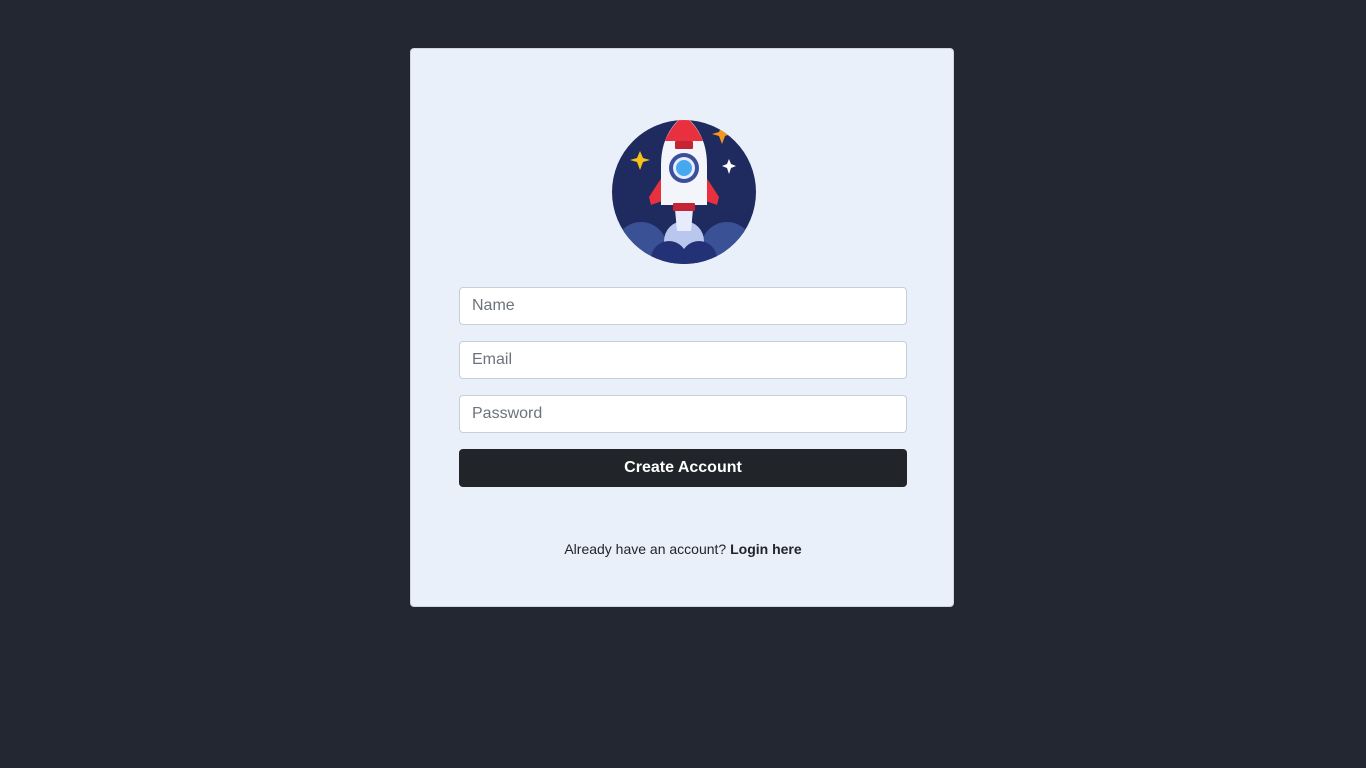 This screenshot has width=1366, height=768. What do you see at coordinates (647, 549) in the screenshot?
I see `login-prompt-text: Already have an account?` at bounding box center [647, 549].